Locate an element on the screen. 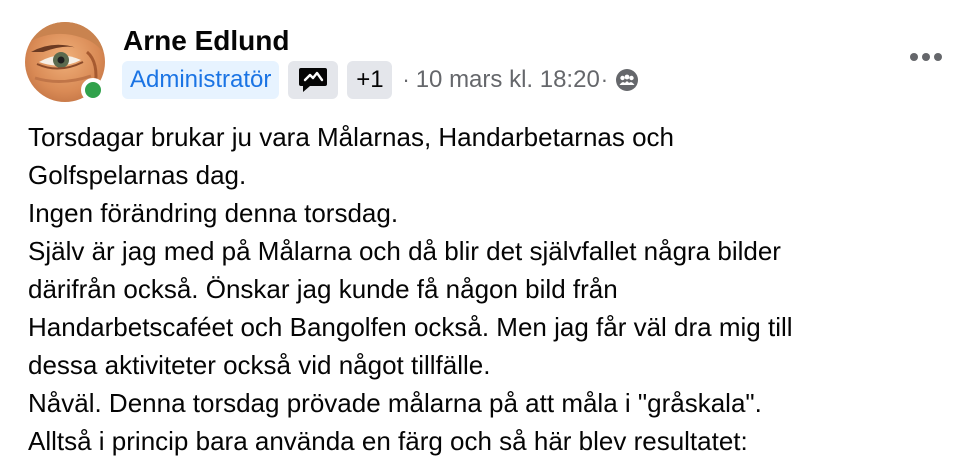  more-options-button is located at coordinates (926, 57).